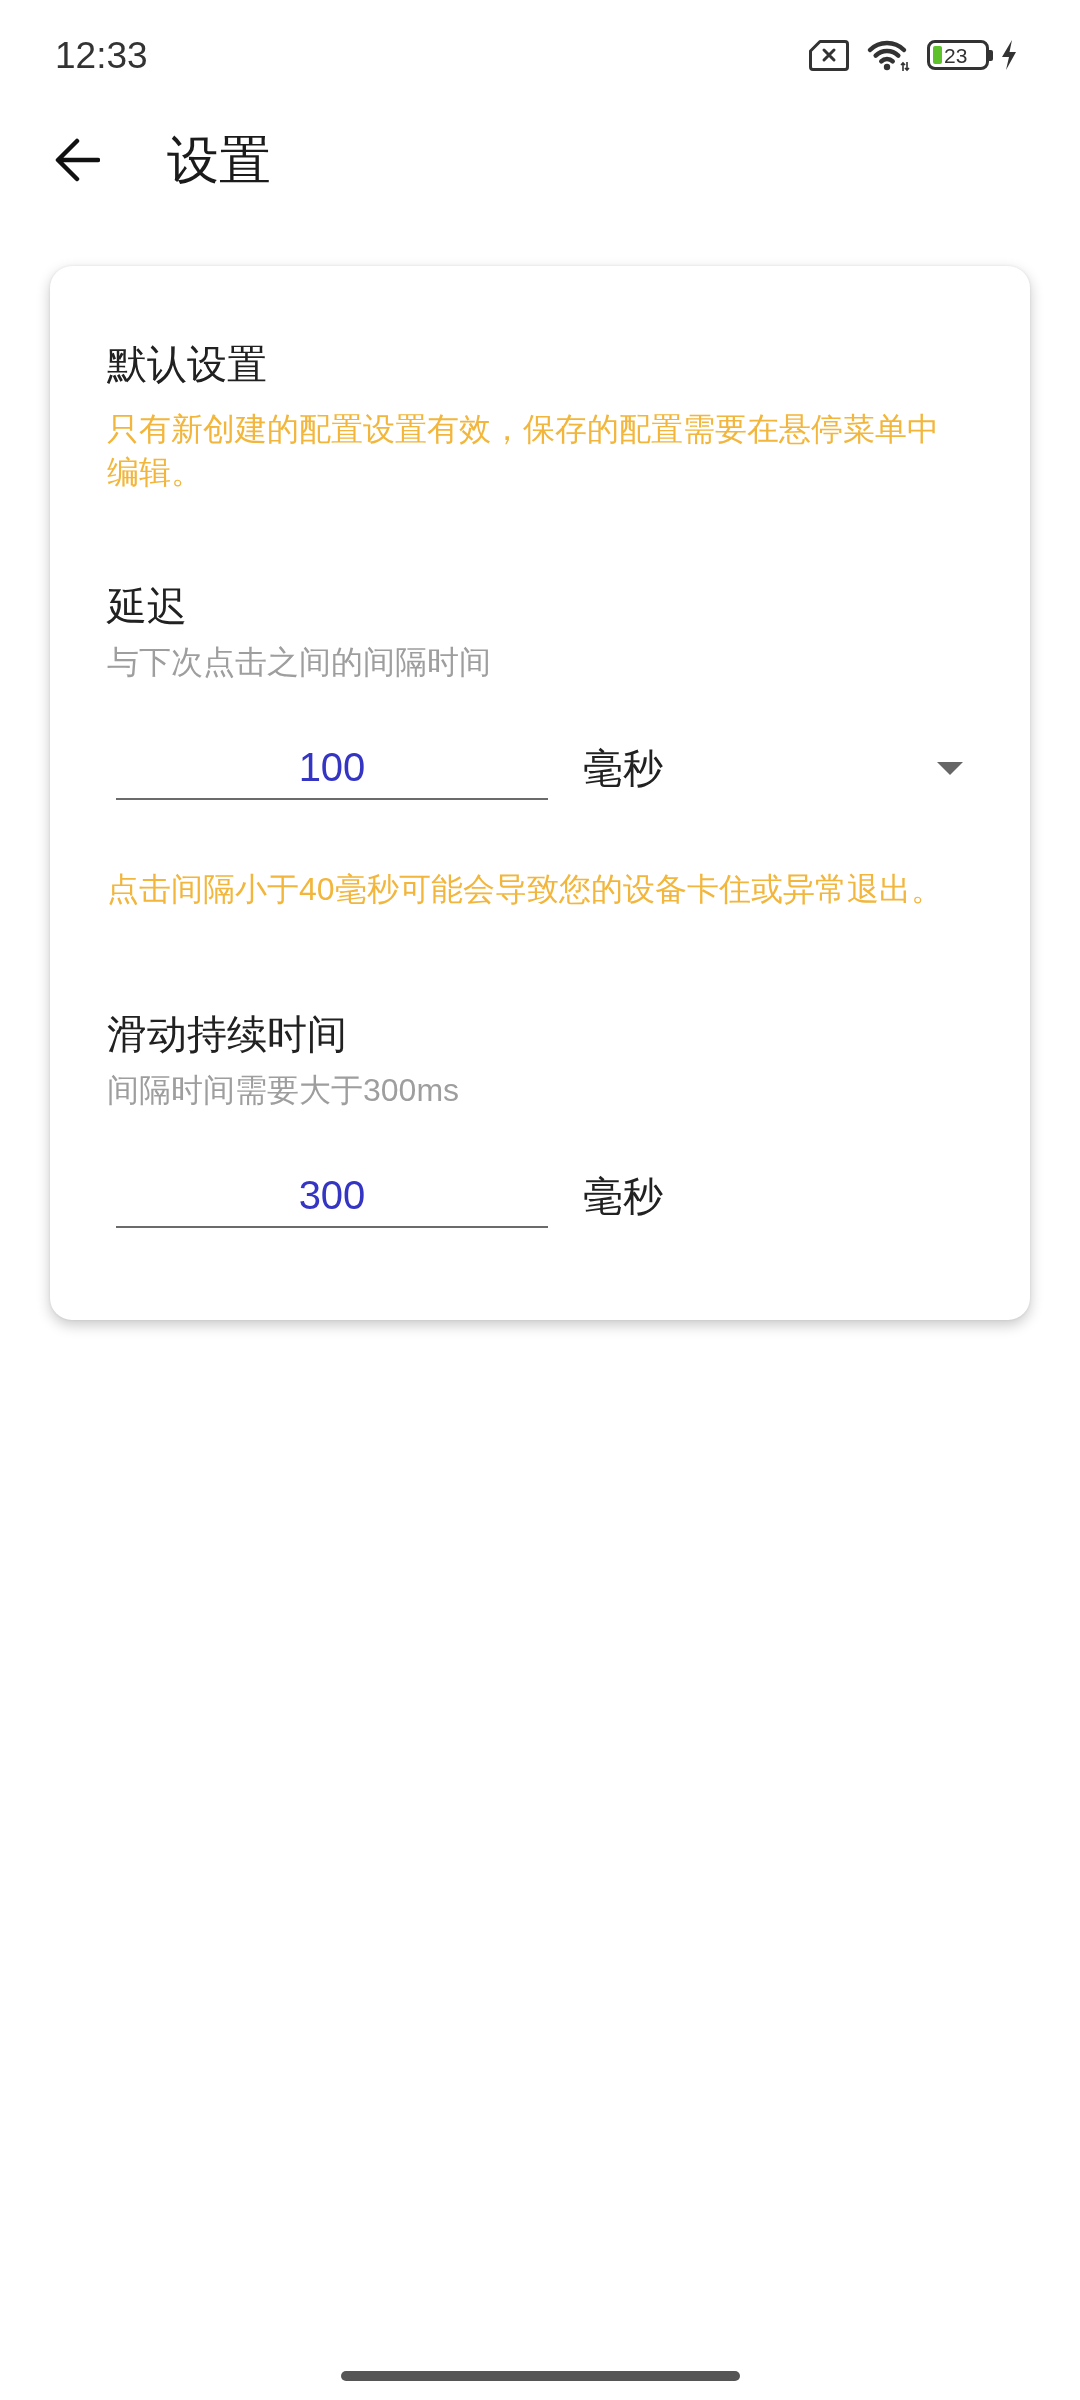 The image size is (1080, 2400). I want to click on number-input: 100, so click(332, 768).